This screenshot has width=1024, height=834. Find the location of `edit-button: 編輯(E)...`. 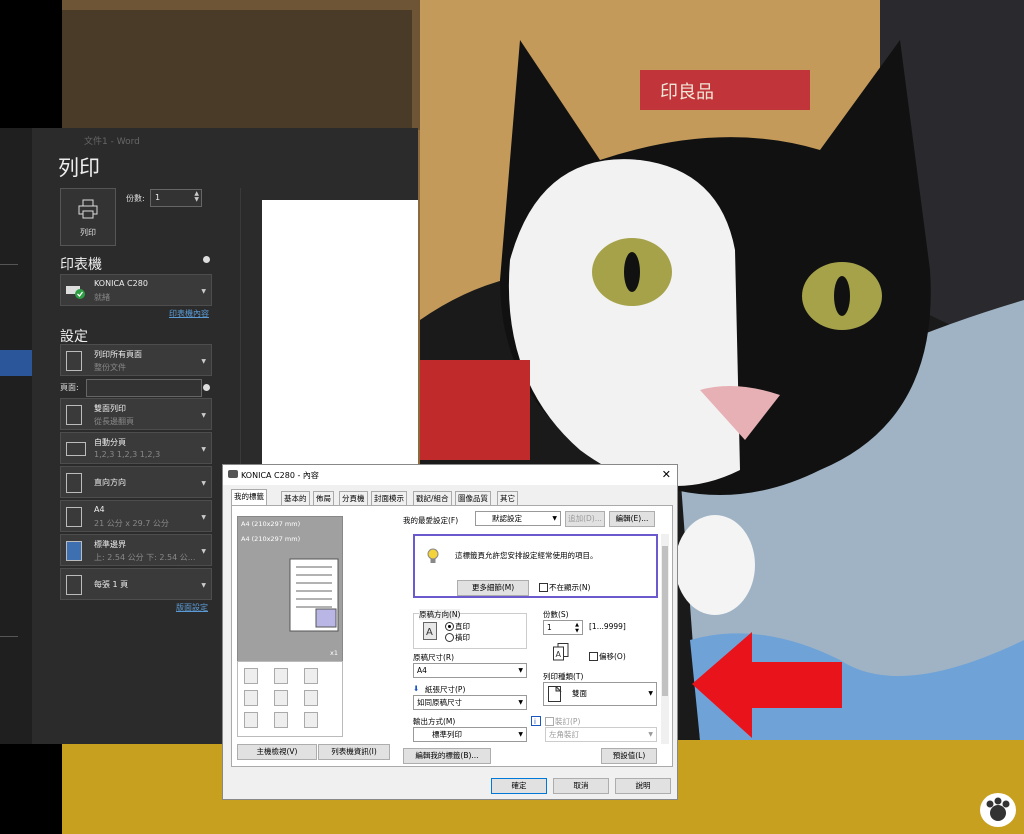

edit-button: 編輯(E)... is located at coordinates (632, 519).